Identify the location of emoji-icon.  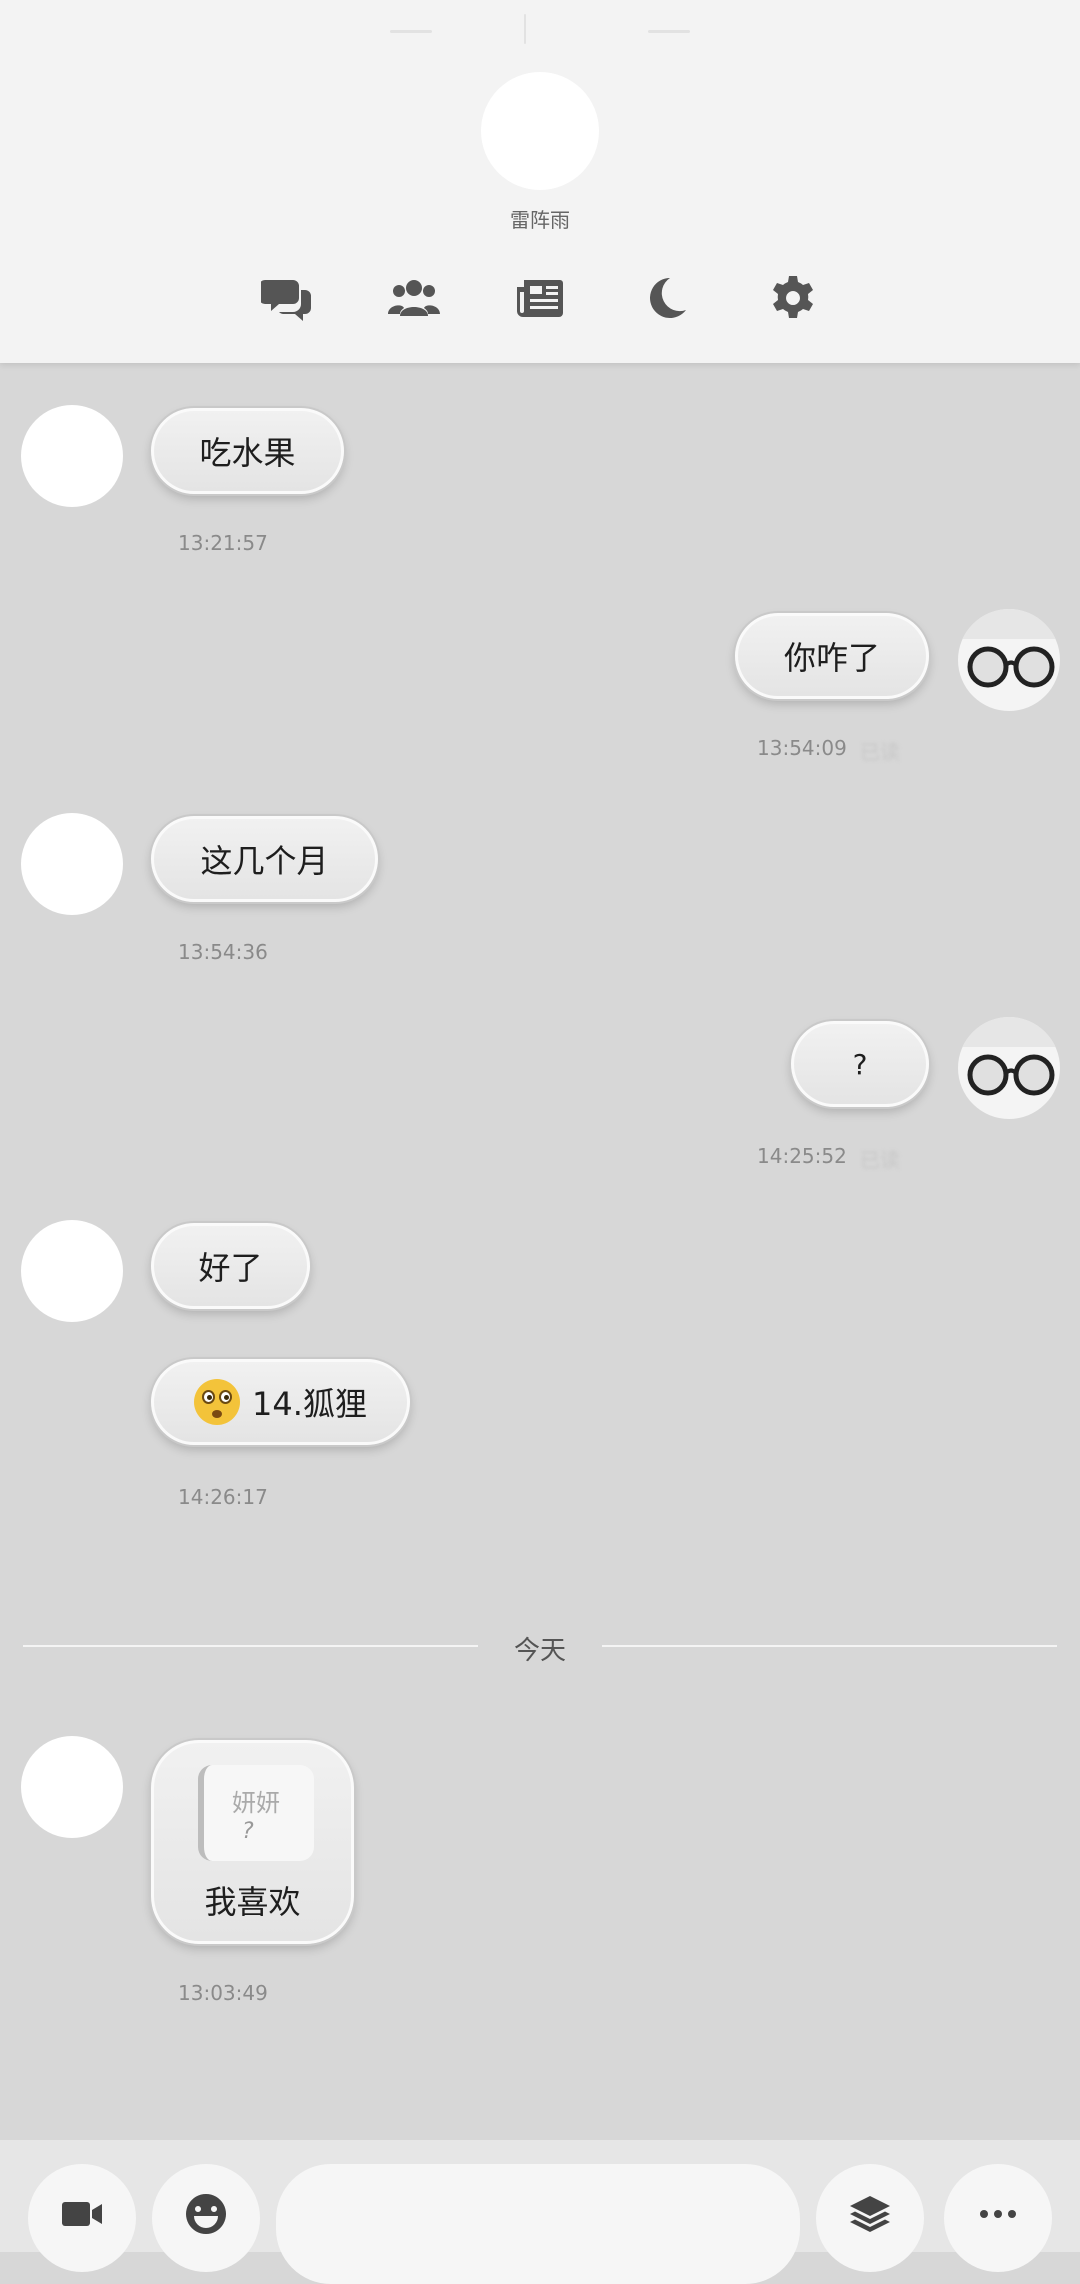
(206, 2214).